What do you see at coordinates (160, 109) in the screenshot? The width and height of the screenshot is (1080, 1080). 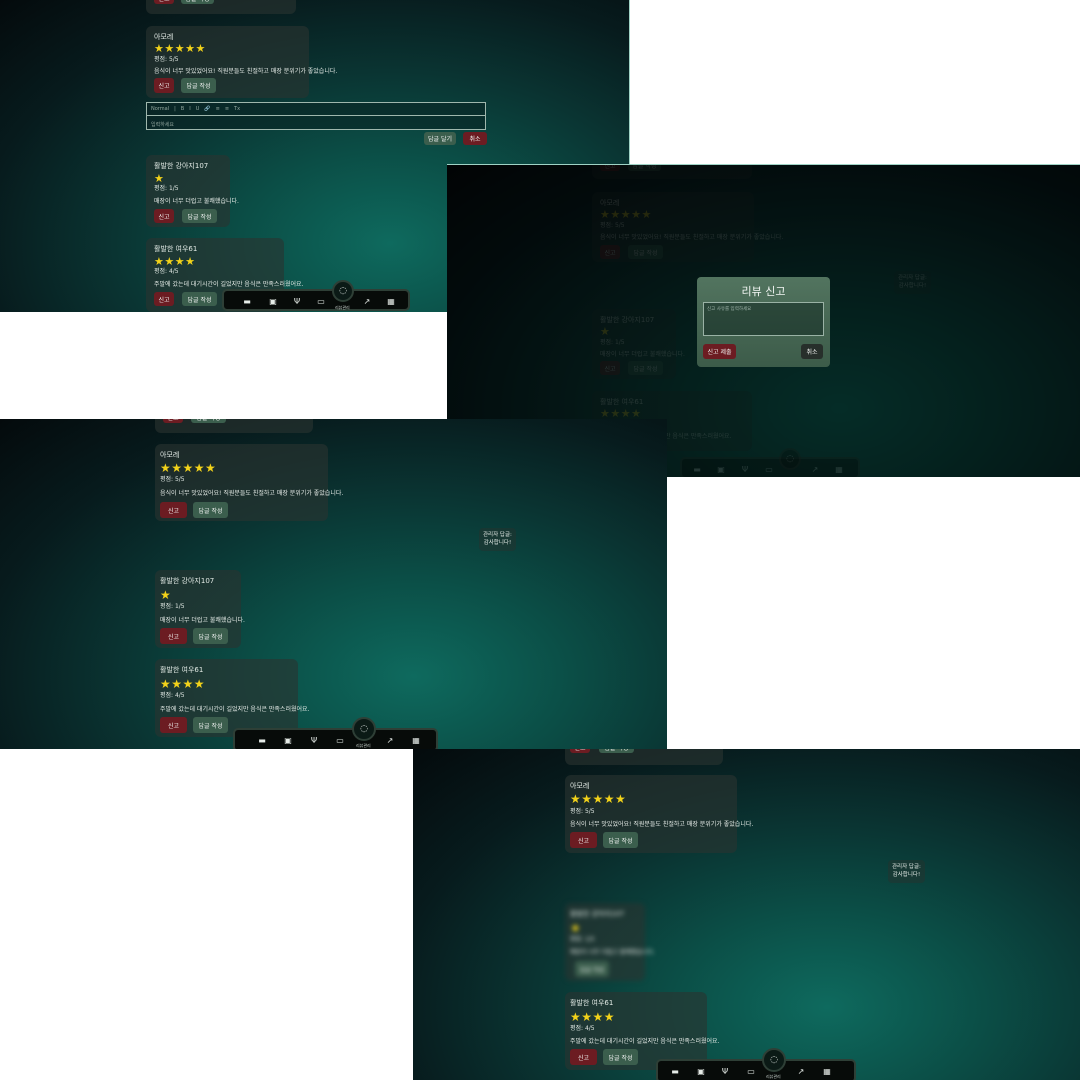 I see `format-select: Normal` at bounding box center [160, 109].